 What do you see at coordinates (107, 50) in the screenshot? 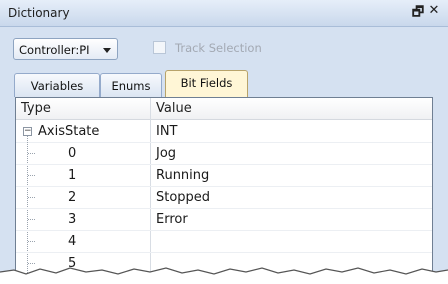
I see `chevron-down-icon` at bounding box center [107, 50].